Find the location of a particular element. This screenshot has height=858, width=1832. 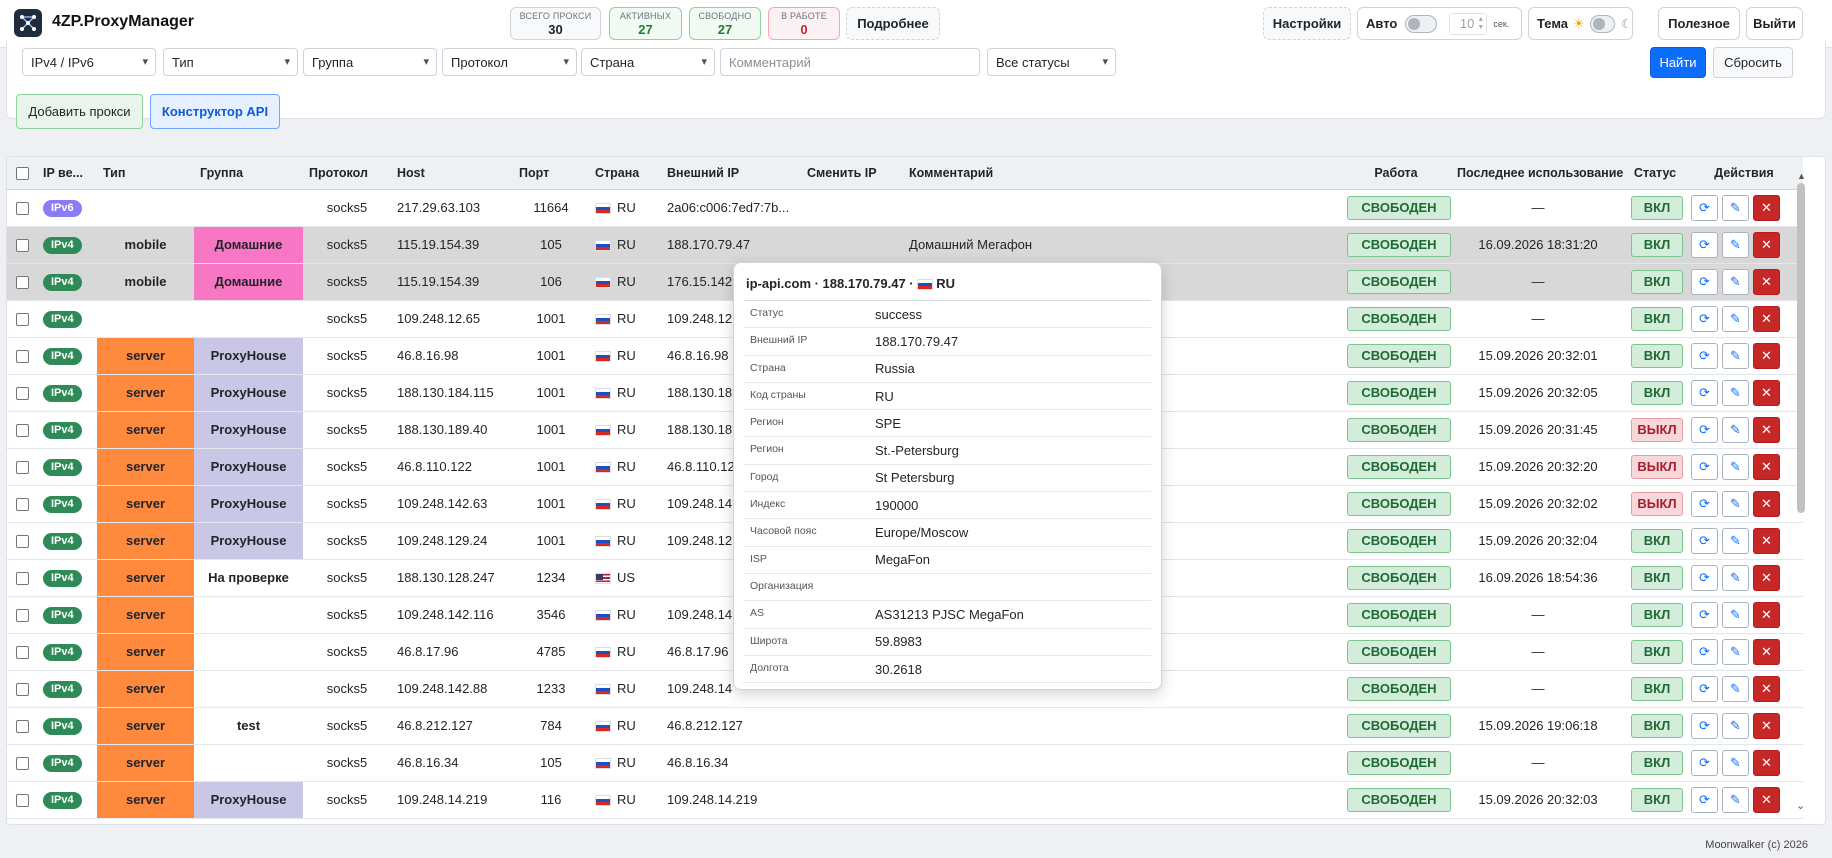

add-proxy-button: Добавить прокси is located at coordinates (79, 111).